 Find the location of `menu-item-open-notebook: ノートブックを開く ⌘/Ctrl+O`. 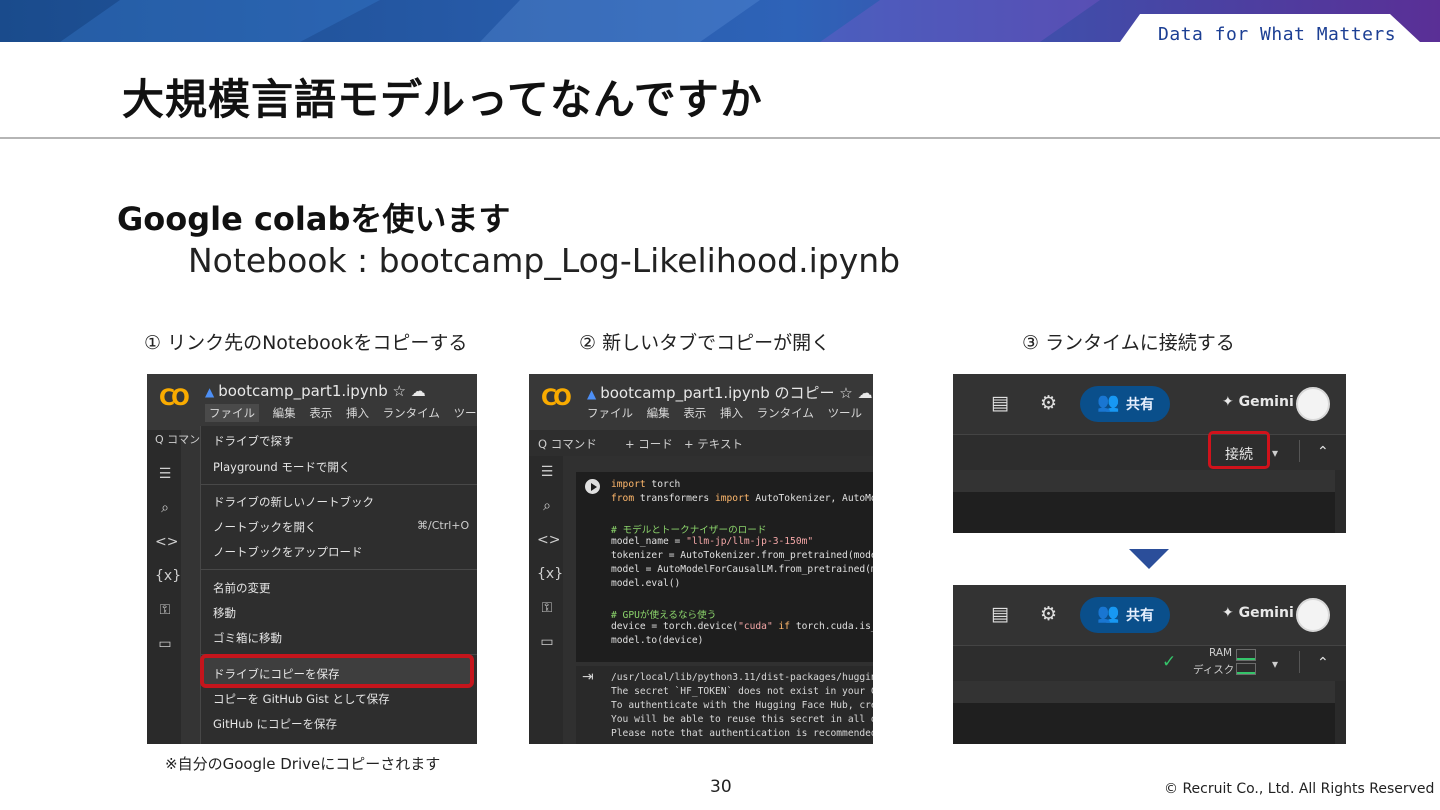

menu-item-open-notebook: ノートブックを開く ⌘/Ctrl+O is located at coordinates (341, 527).